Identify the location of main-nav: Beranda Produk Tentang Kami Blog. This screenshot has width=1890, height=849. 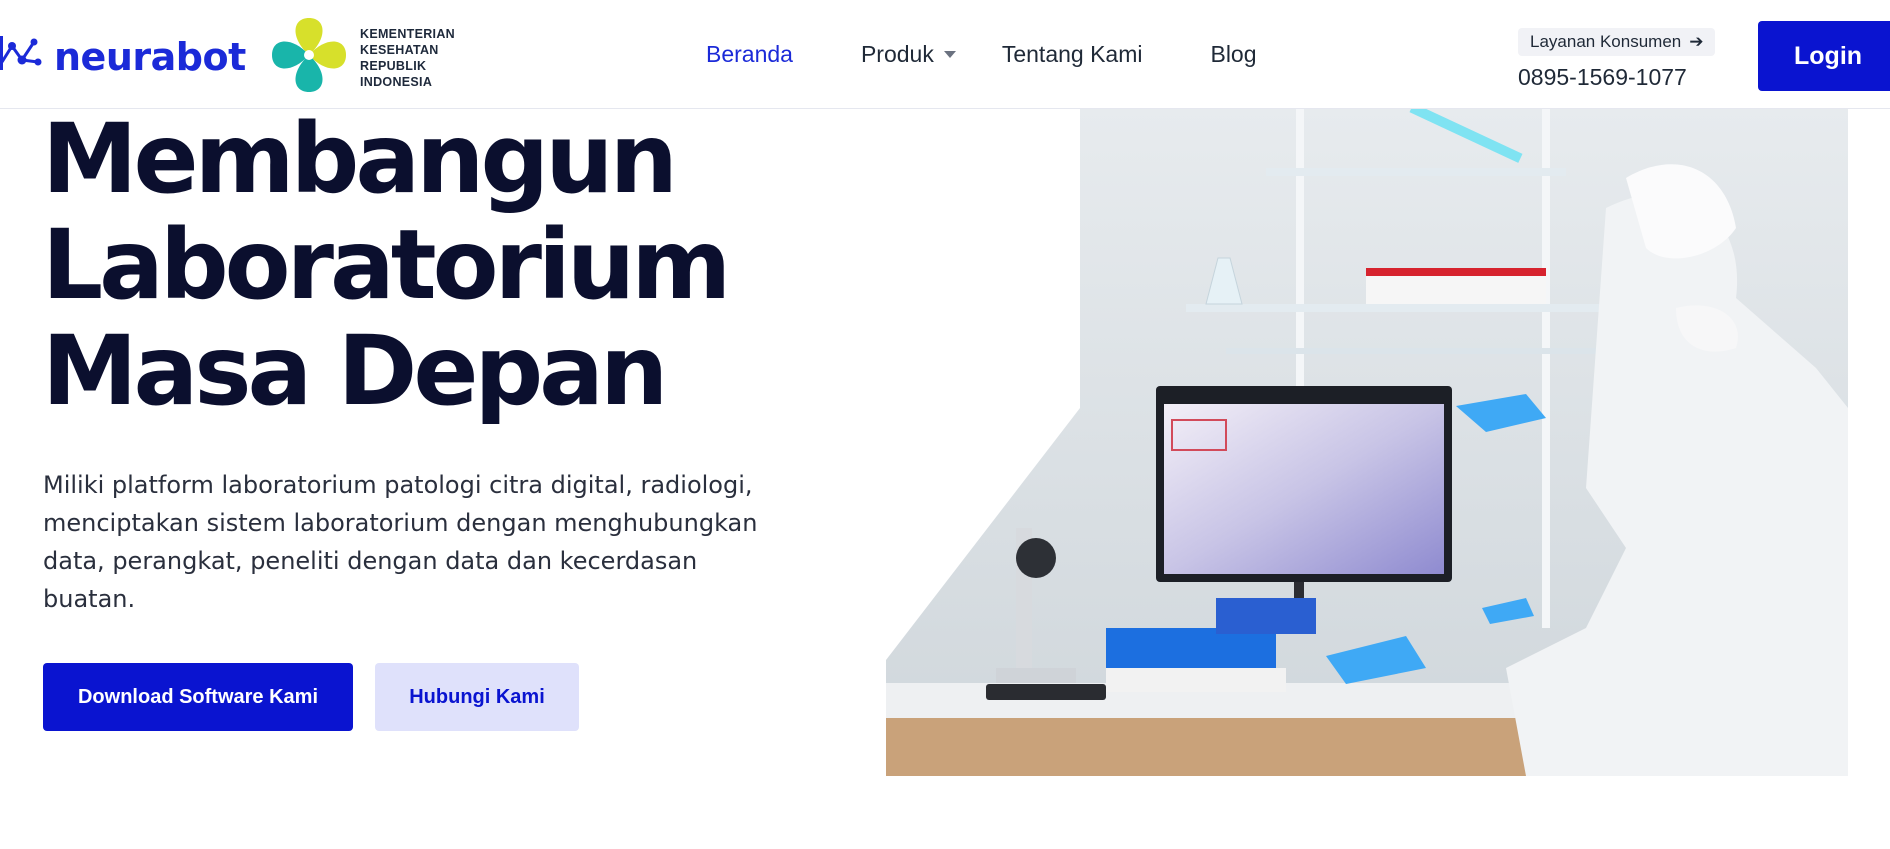
(1015, 54).